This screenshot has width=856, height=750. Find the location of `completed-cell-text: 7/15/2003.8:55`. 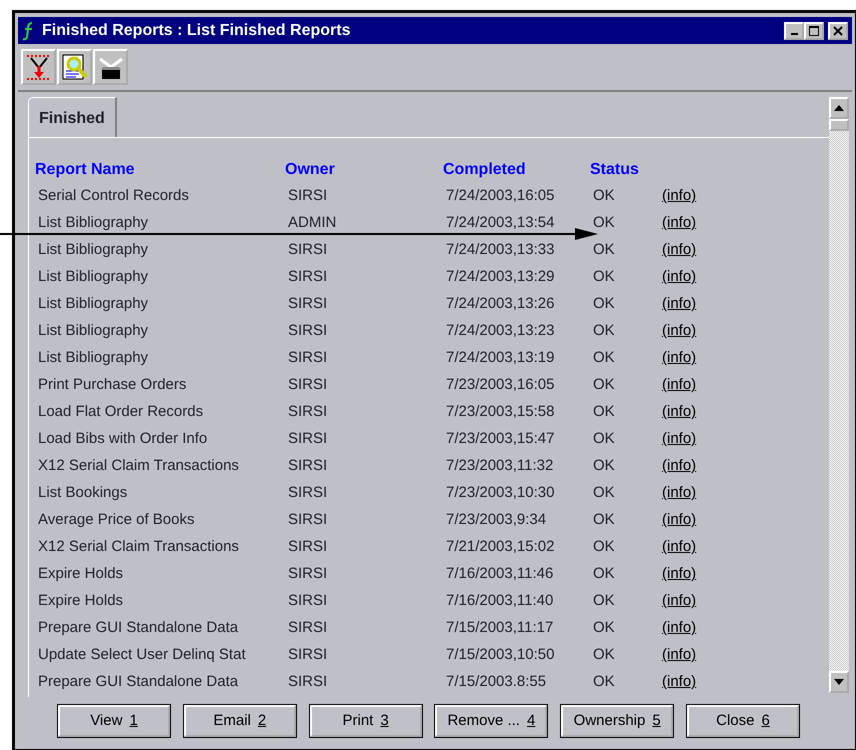

completed-cell-text: 7/15/2003.8:55 is located at coordinates (496, 682).